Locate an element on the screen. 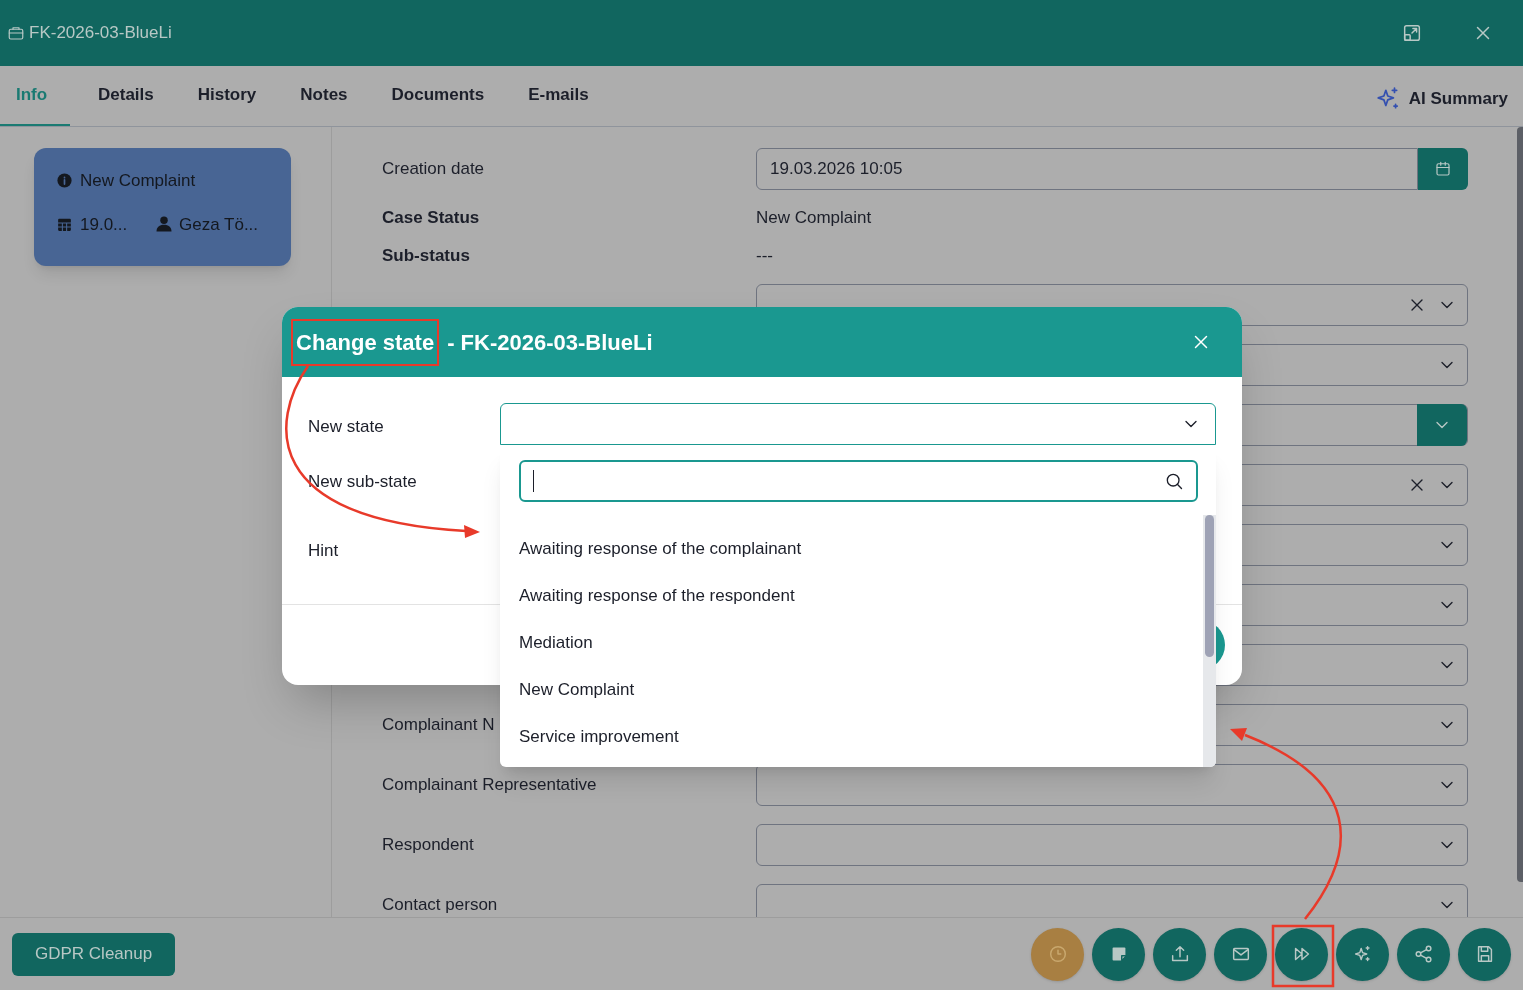 The image size is (1523, 990). dialog-label: Hint is located at coordinates (323, 551).